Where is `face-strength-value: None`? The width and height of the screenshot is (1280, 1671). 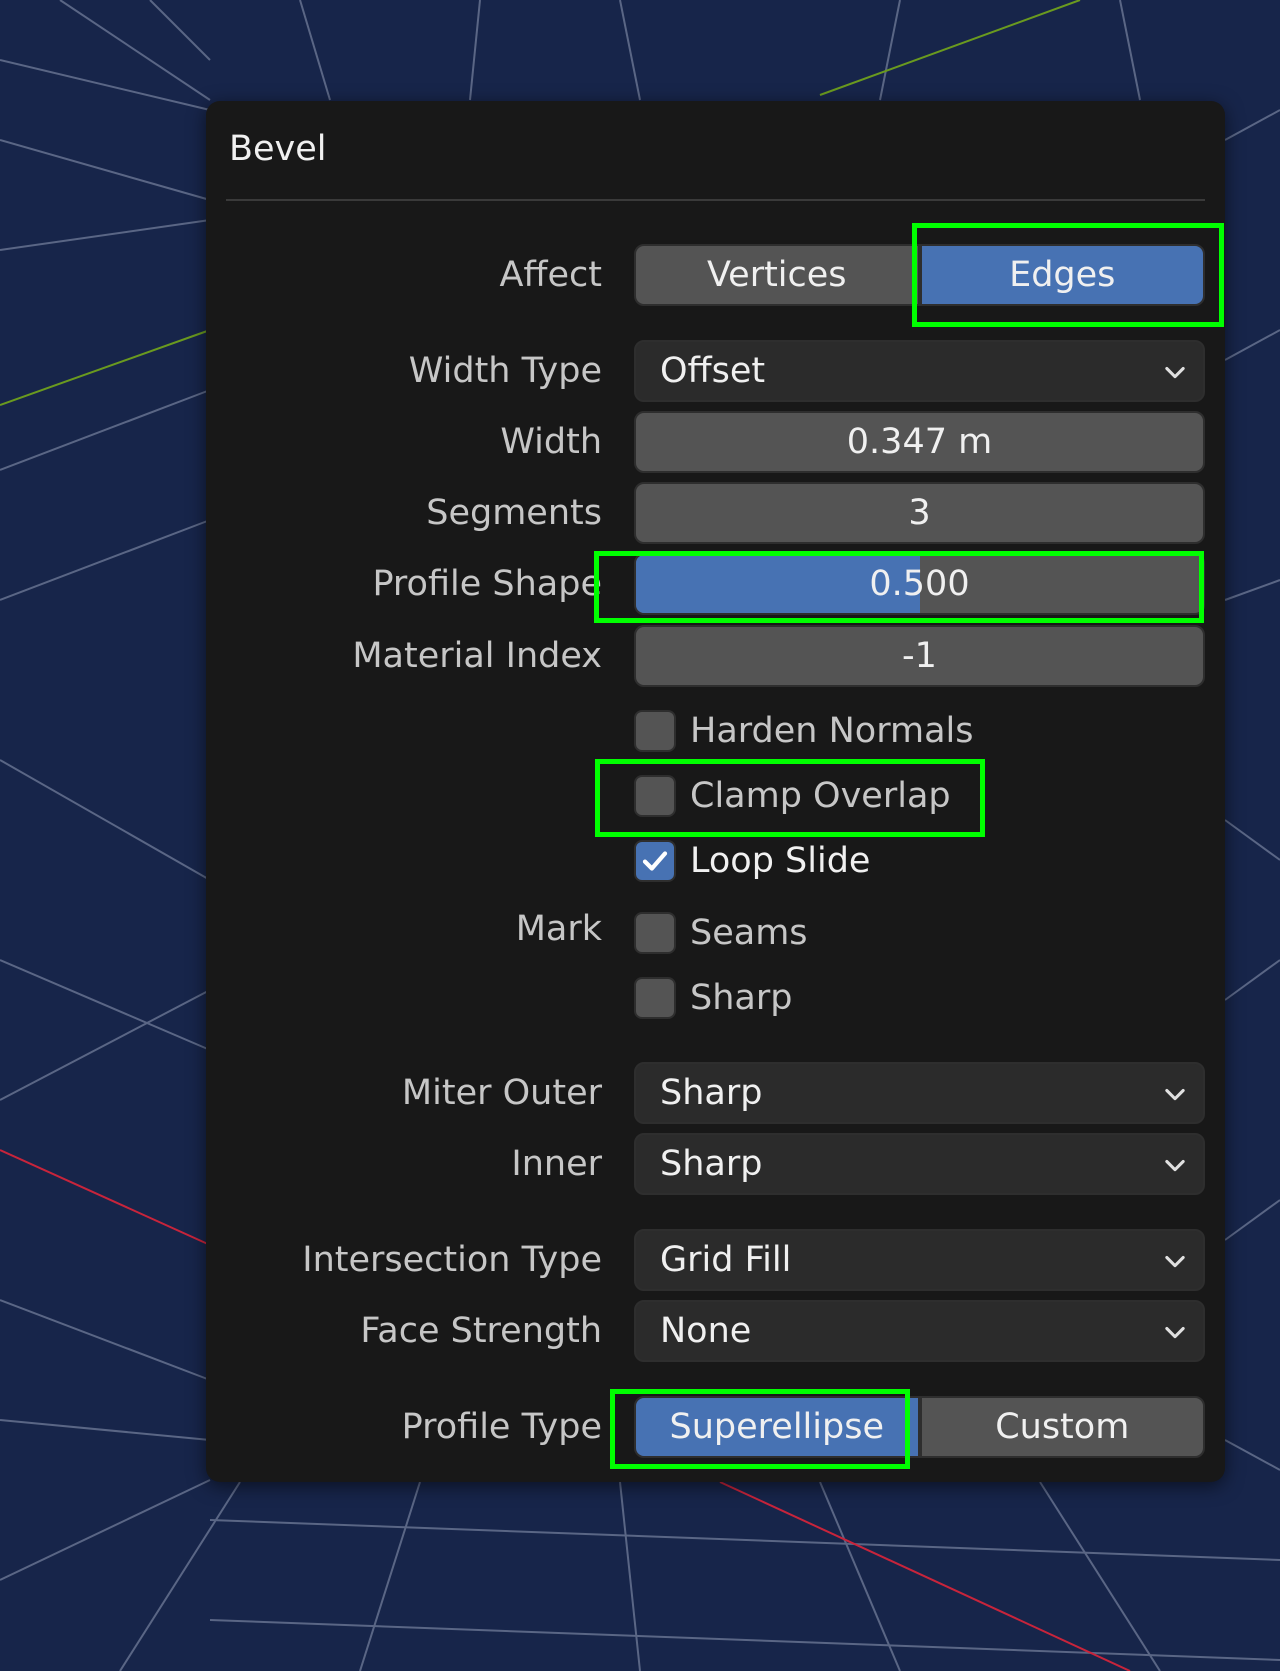 face-strength-value: None is located at coordinates (706, 1331).